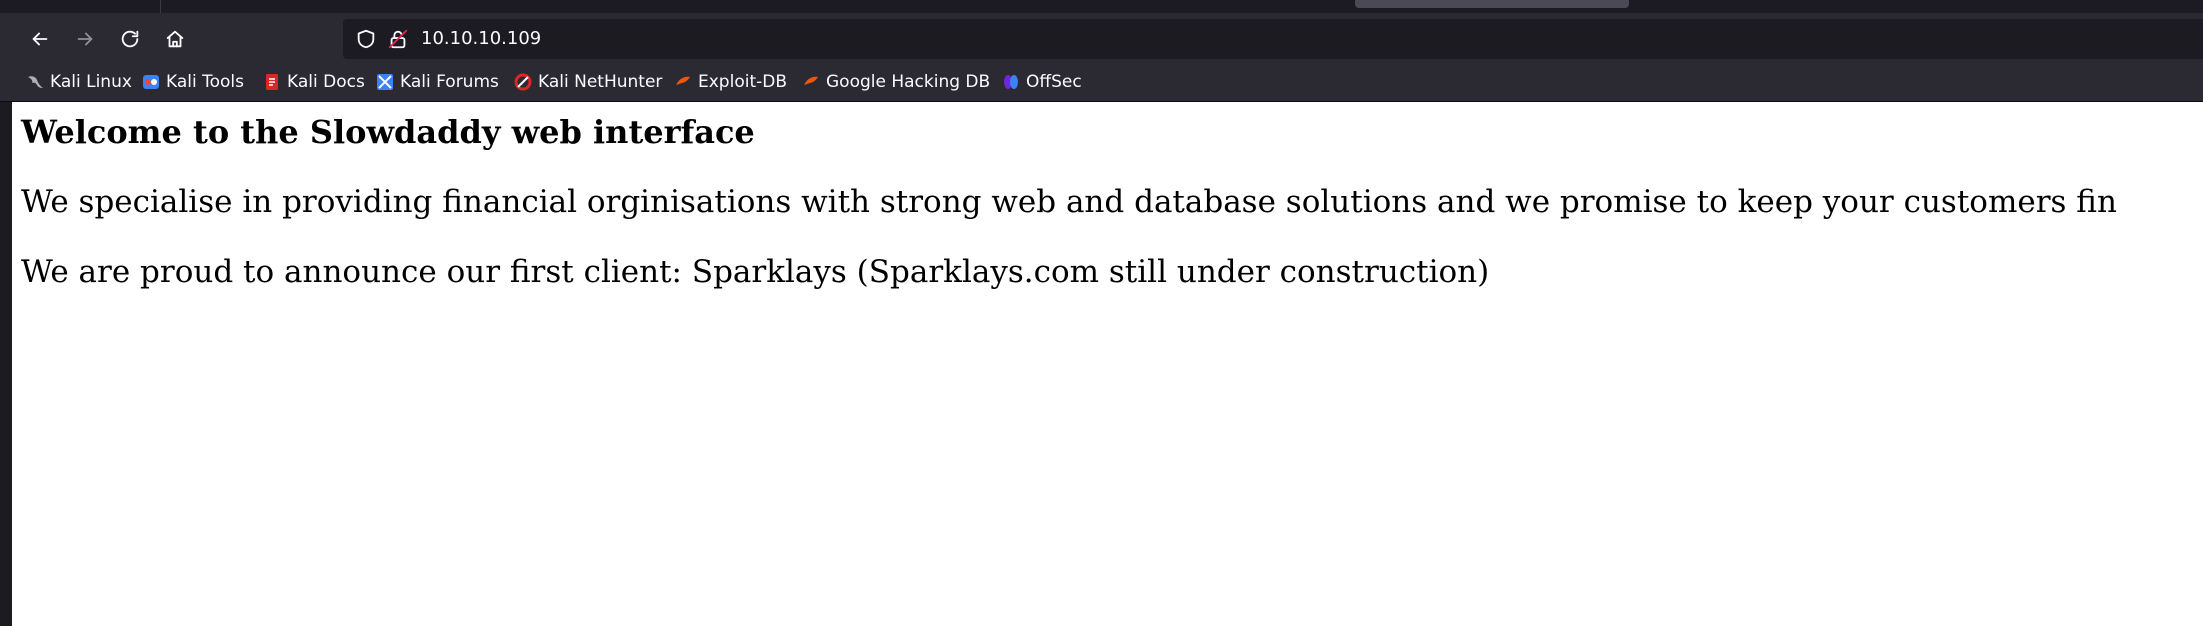 This screenshot has height=626, width=2203. I want to click on active-tab-edge, so click(1181, 6).